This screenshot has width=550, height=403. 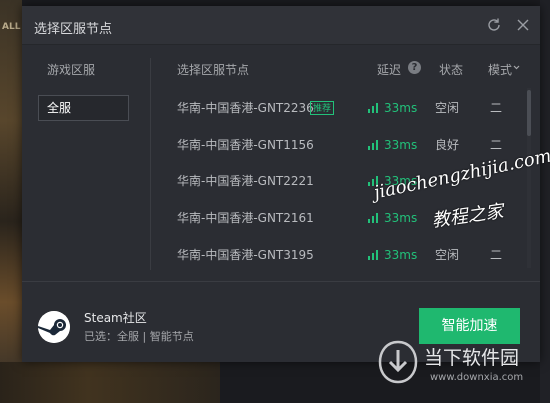 What do you see at coordinates (494, 25) in the screenshot?
I see `refresh-icon` at bounding box center [494, 25].